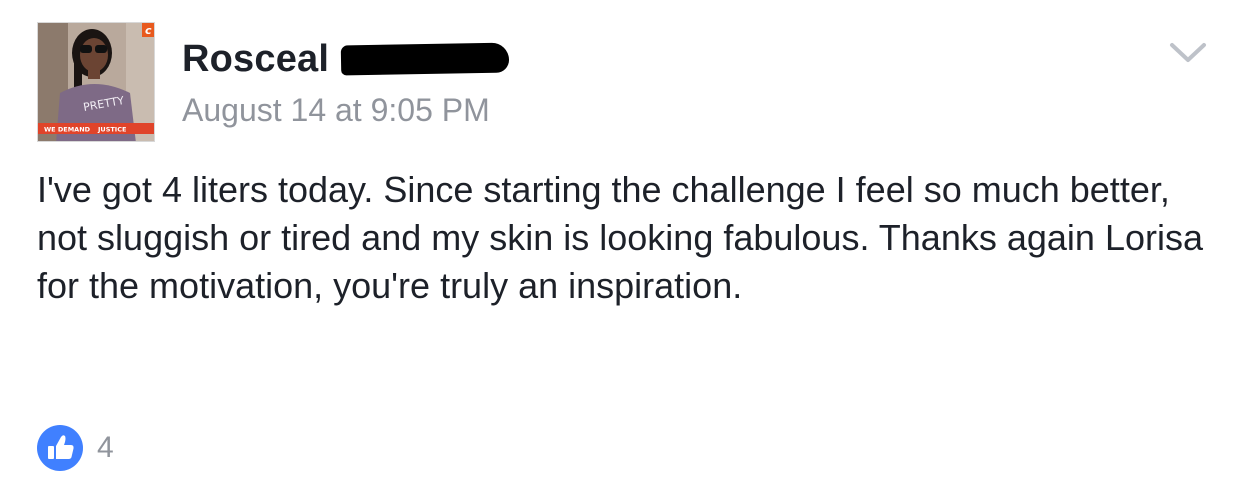 This screenshot has height=477, width=1242. I want to click on avatar-photo: PRETTY WE DEMAND JUSTICE c, so click(96, 82).